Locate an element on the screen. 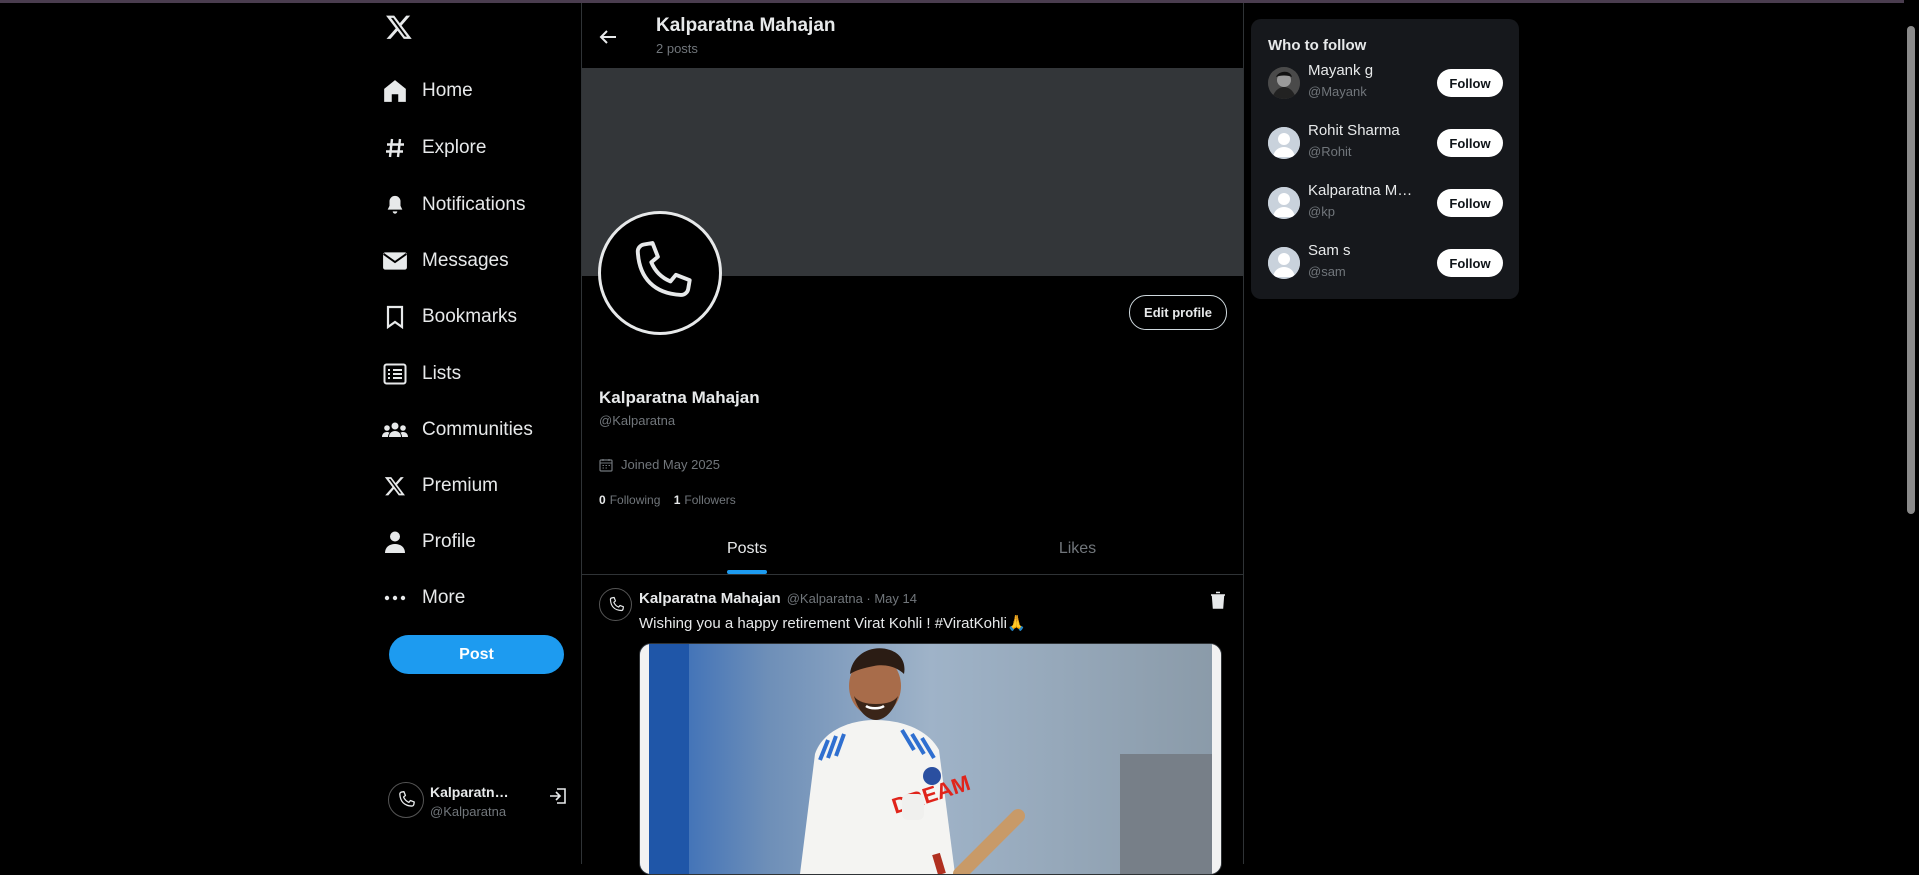  suggestion-handle: @Mayank is located at coordinates (1337, 91).